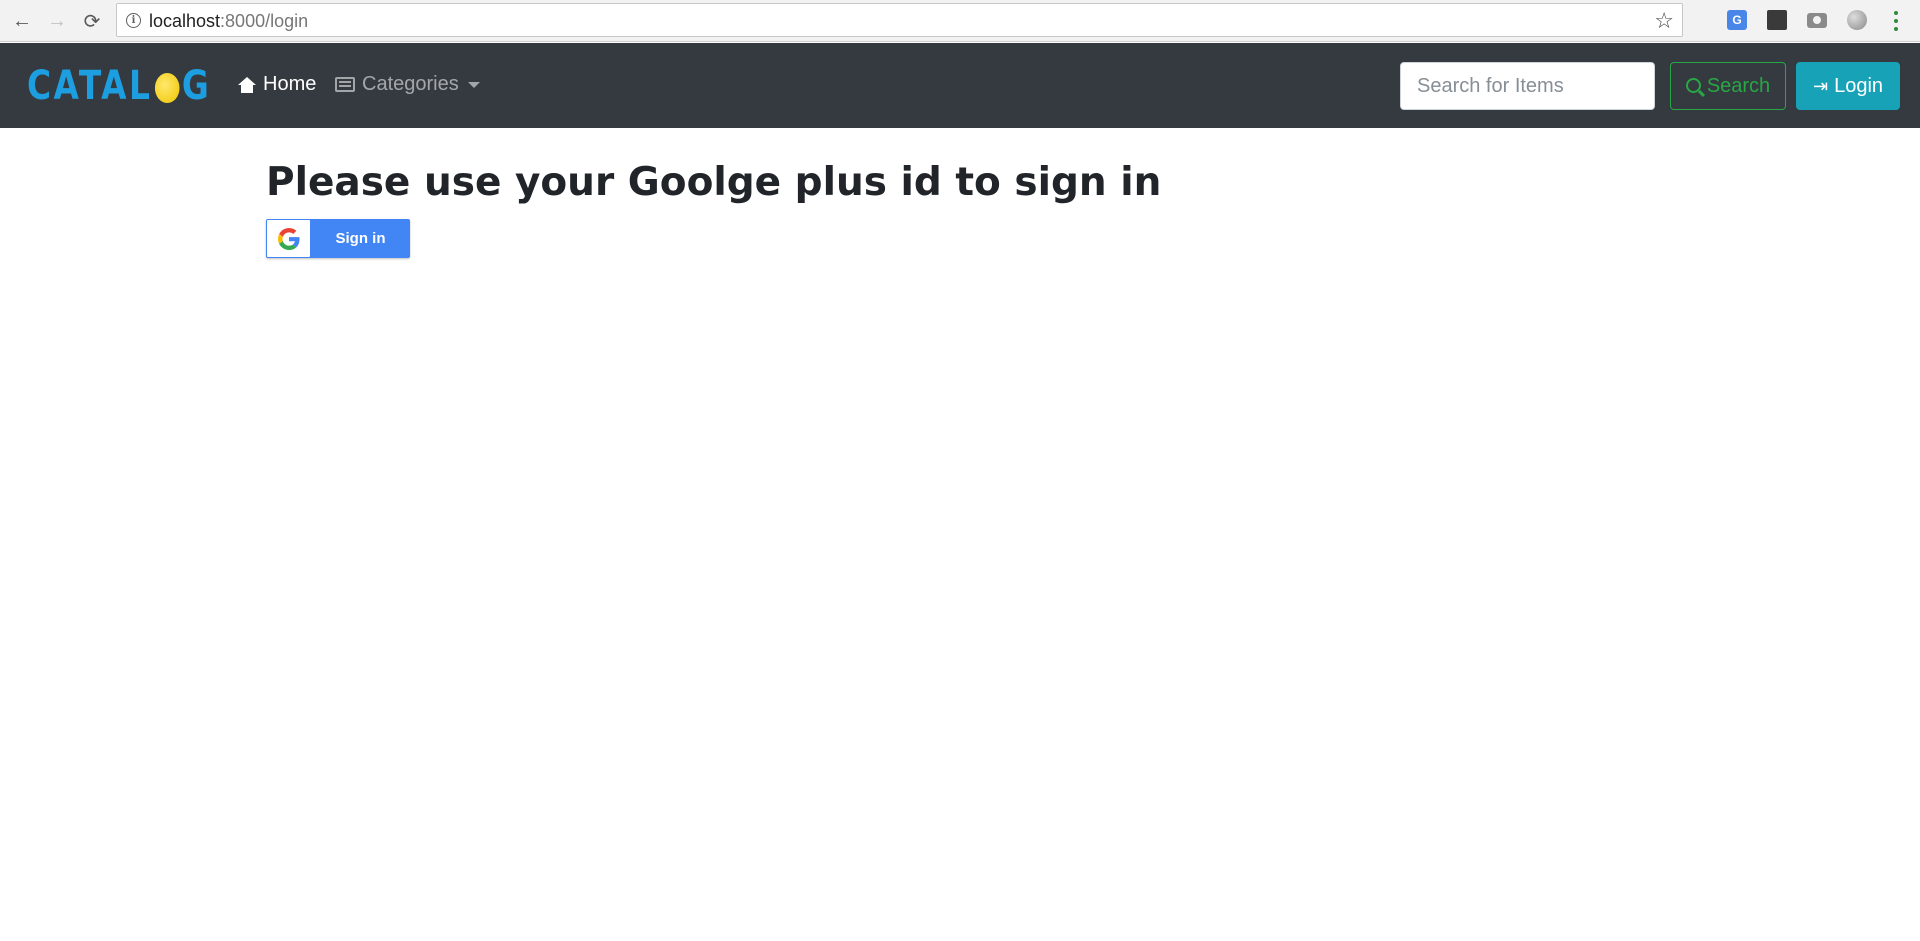  I want to click on search-button: Search, so click(1728, 86).